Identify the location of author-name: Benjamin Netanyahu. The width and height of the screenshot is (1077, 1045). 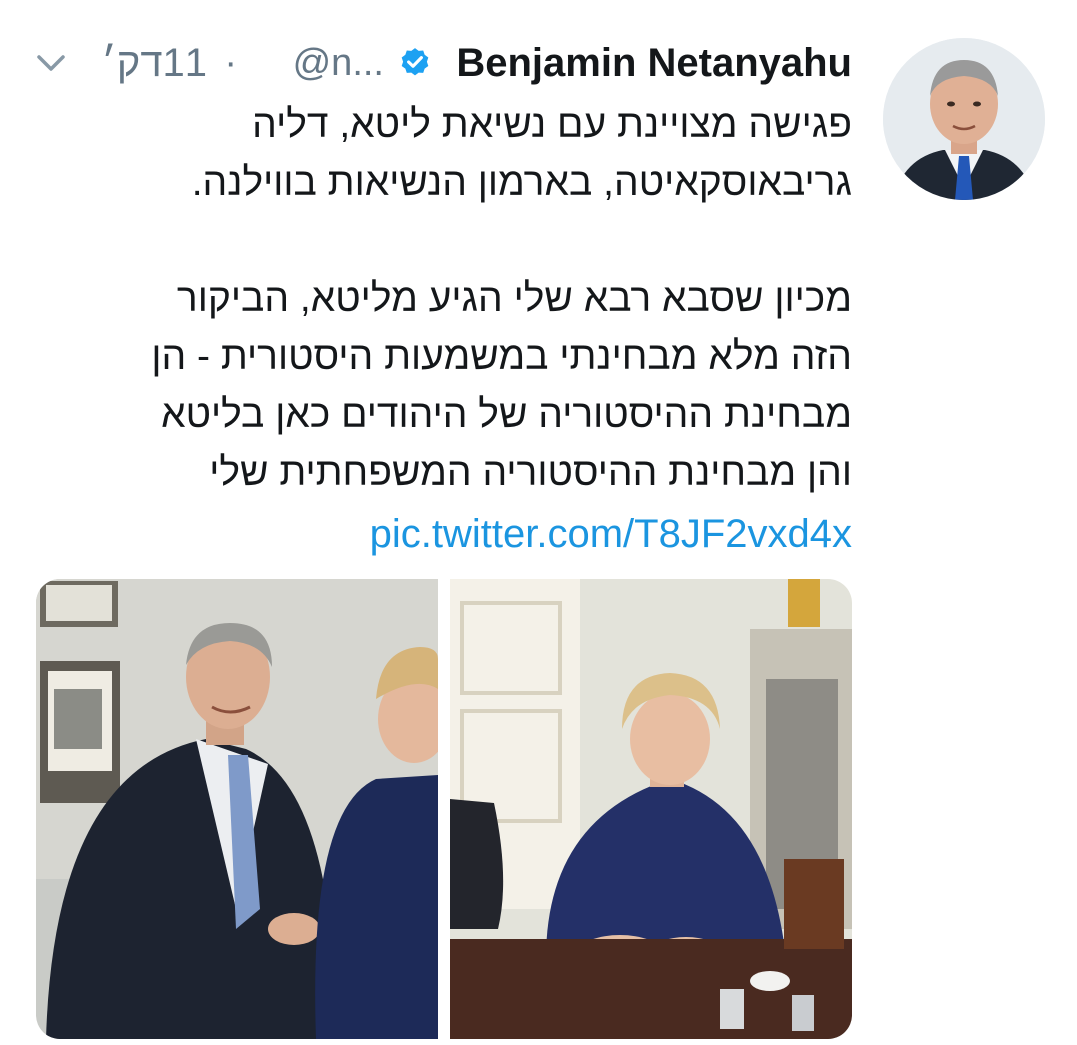
(654, 63).